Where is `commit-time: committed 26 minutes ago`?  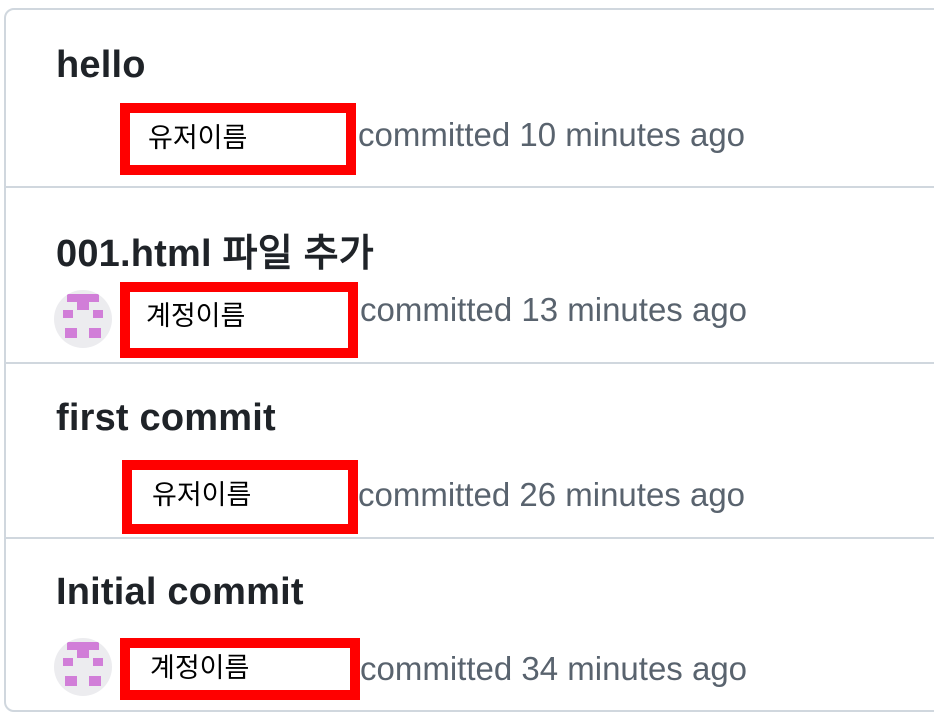
commit-time: committed 26 minutes ago is located at coordinates (552, 494).